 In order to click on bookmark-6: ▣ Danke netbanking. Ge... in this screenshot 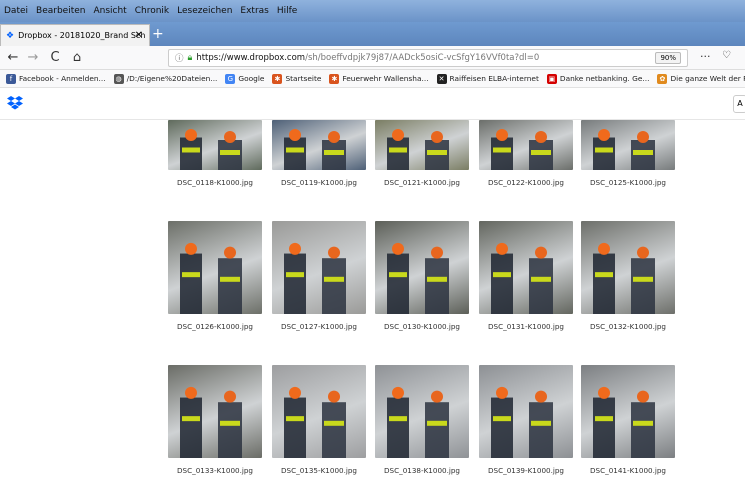, I will do `click(598, 78)`.